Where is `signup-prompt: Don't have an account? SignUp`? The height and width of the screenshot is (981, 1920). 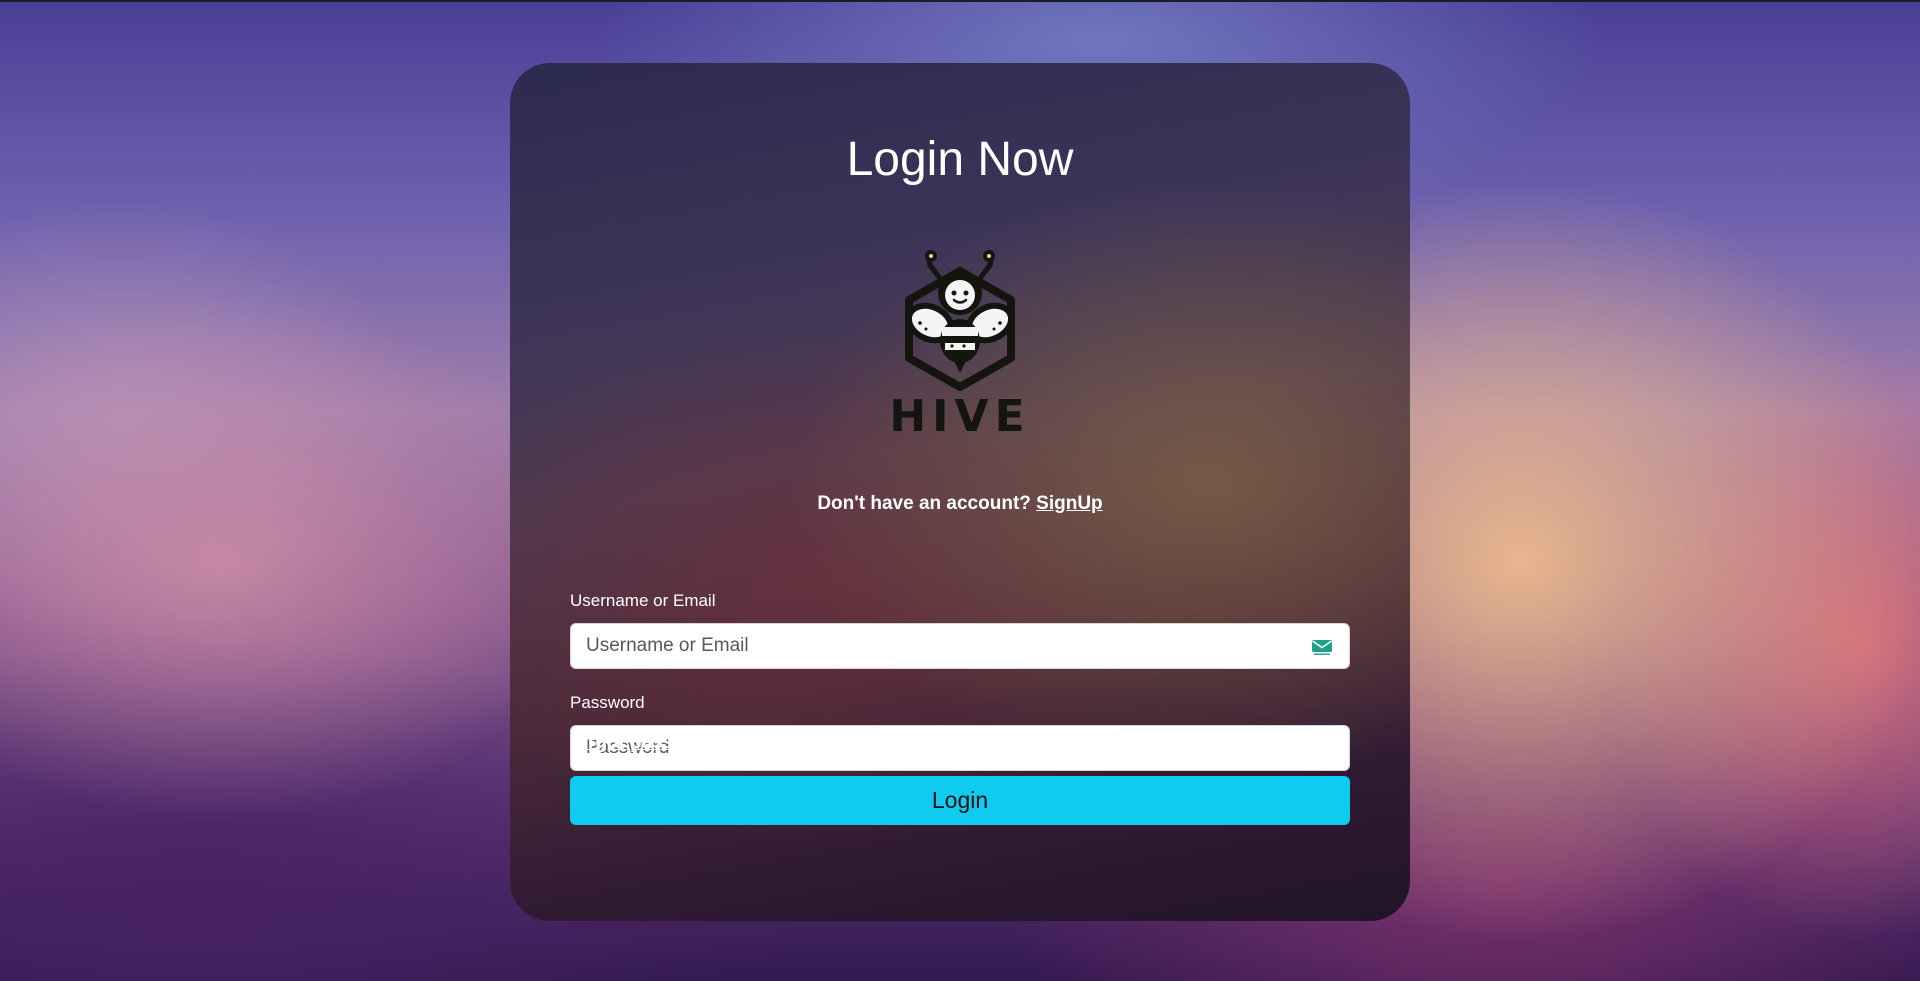 signup-prompt: Don't have an account? SignUp is located at coordinates (960, 504).